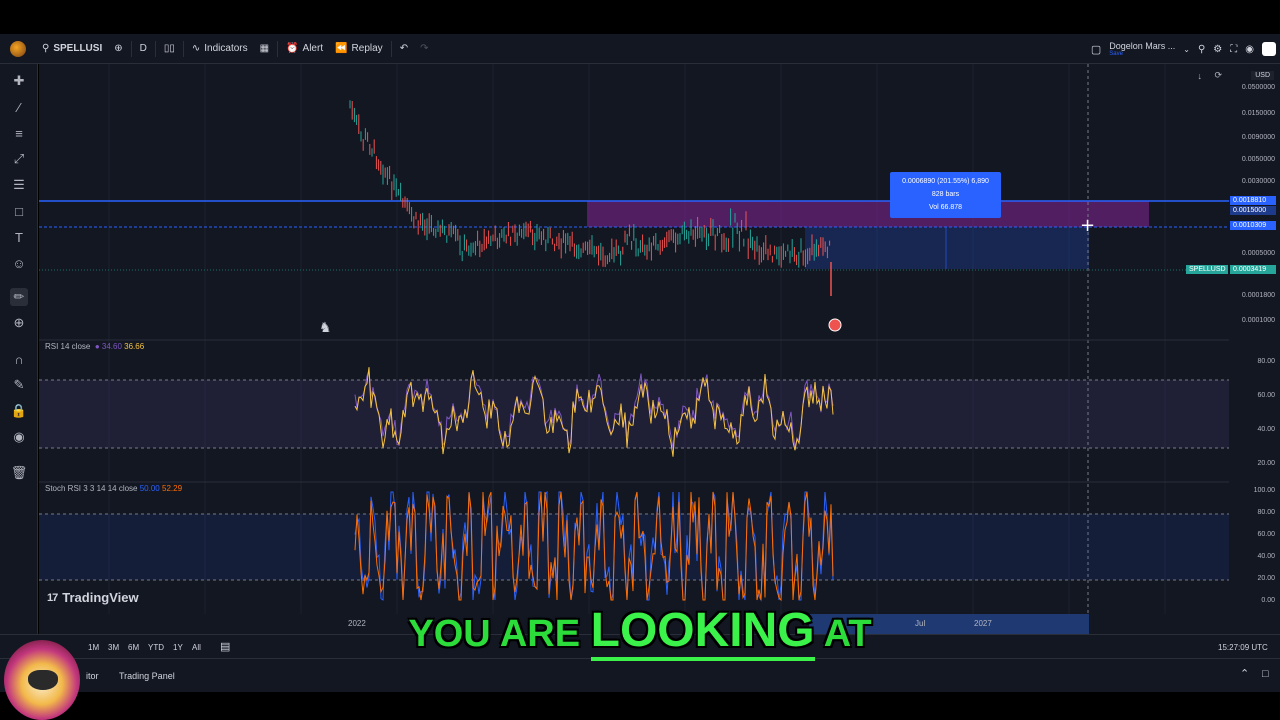  Describe the element at coordinates (1116, 53) in the screenshot. I see `layout-save-status: Save` at that location.